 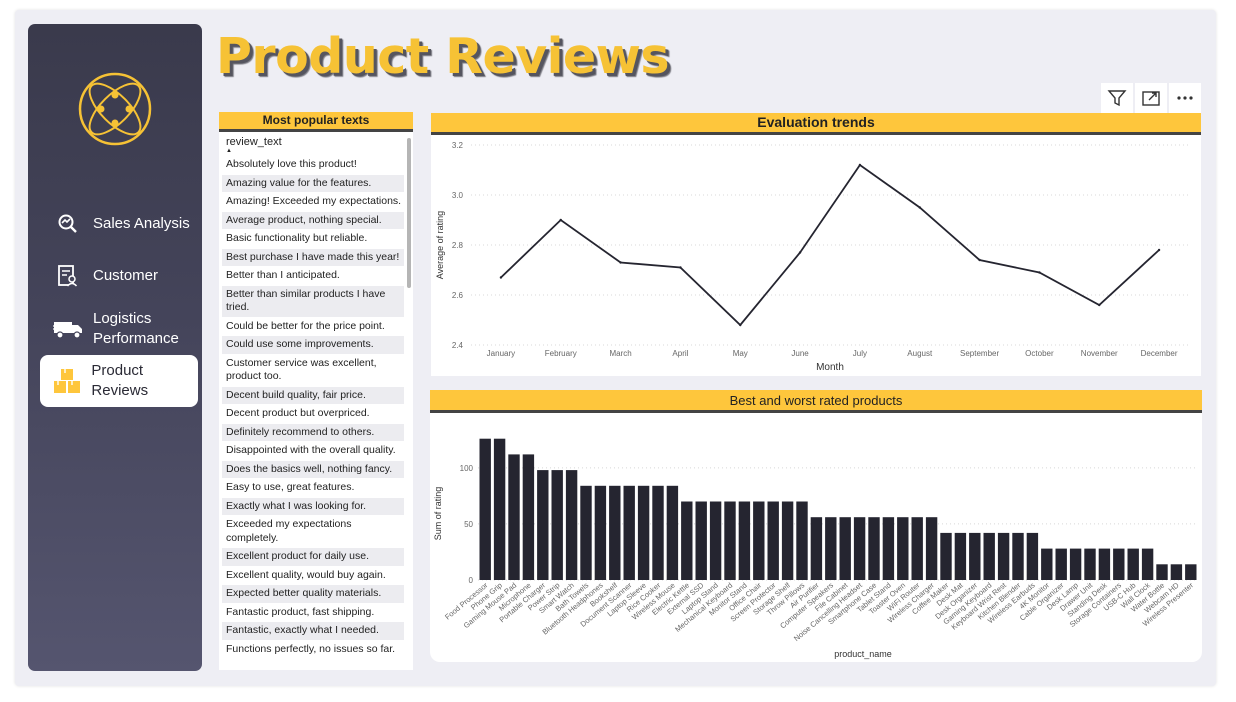 I want to click on nav-label: Sales Analysis, so click(x=141, y=223).